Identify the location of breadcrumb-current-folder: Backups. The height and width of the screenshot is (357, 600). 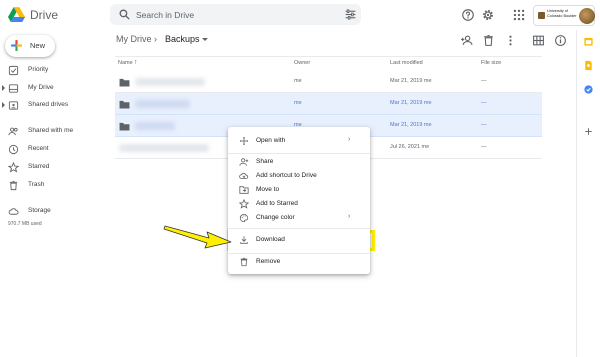
(182, 39).